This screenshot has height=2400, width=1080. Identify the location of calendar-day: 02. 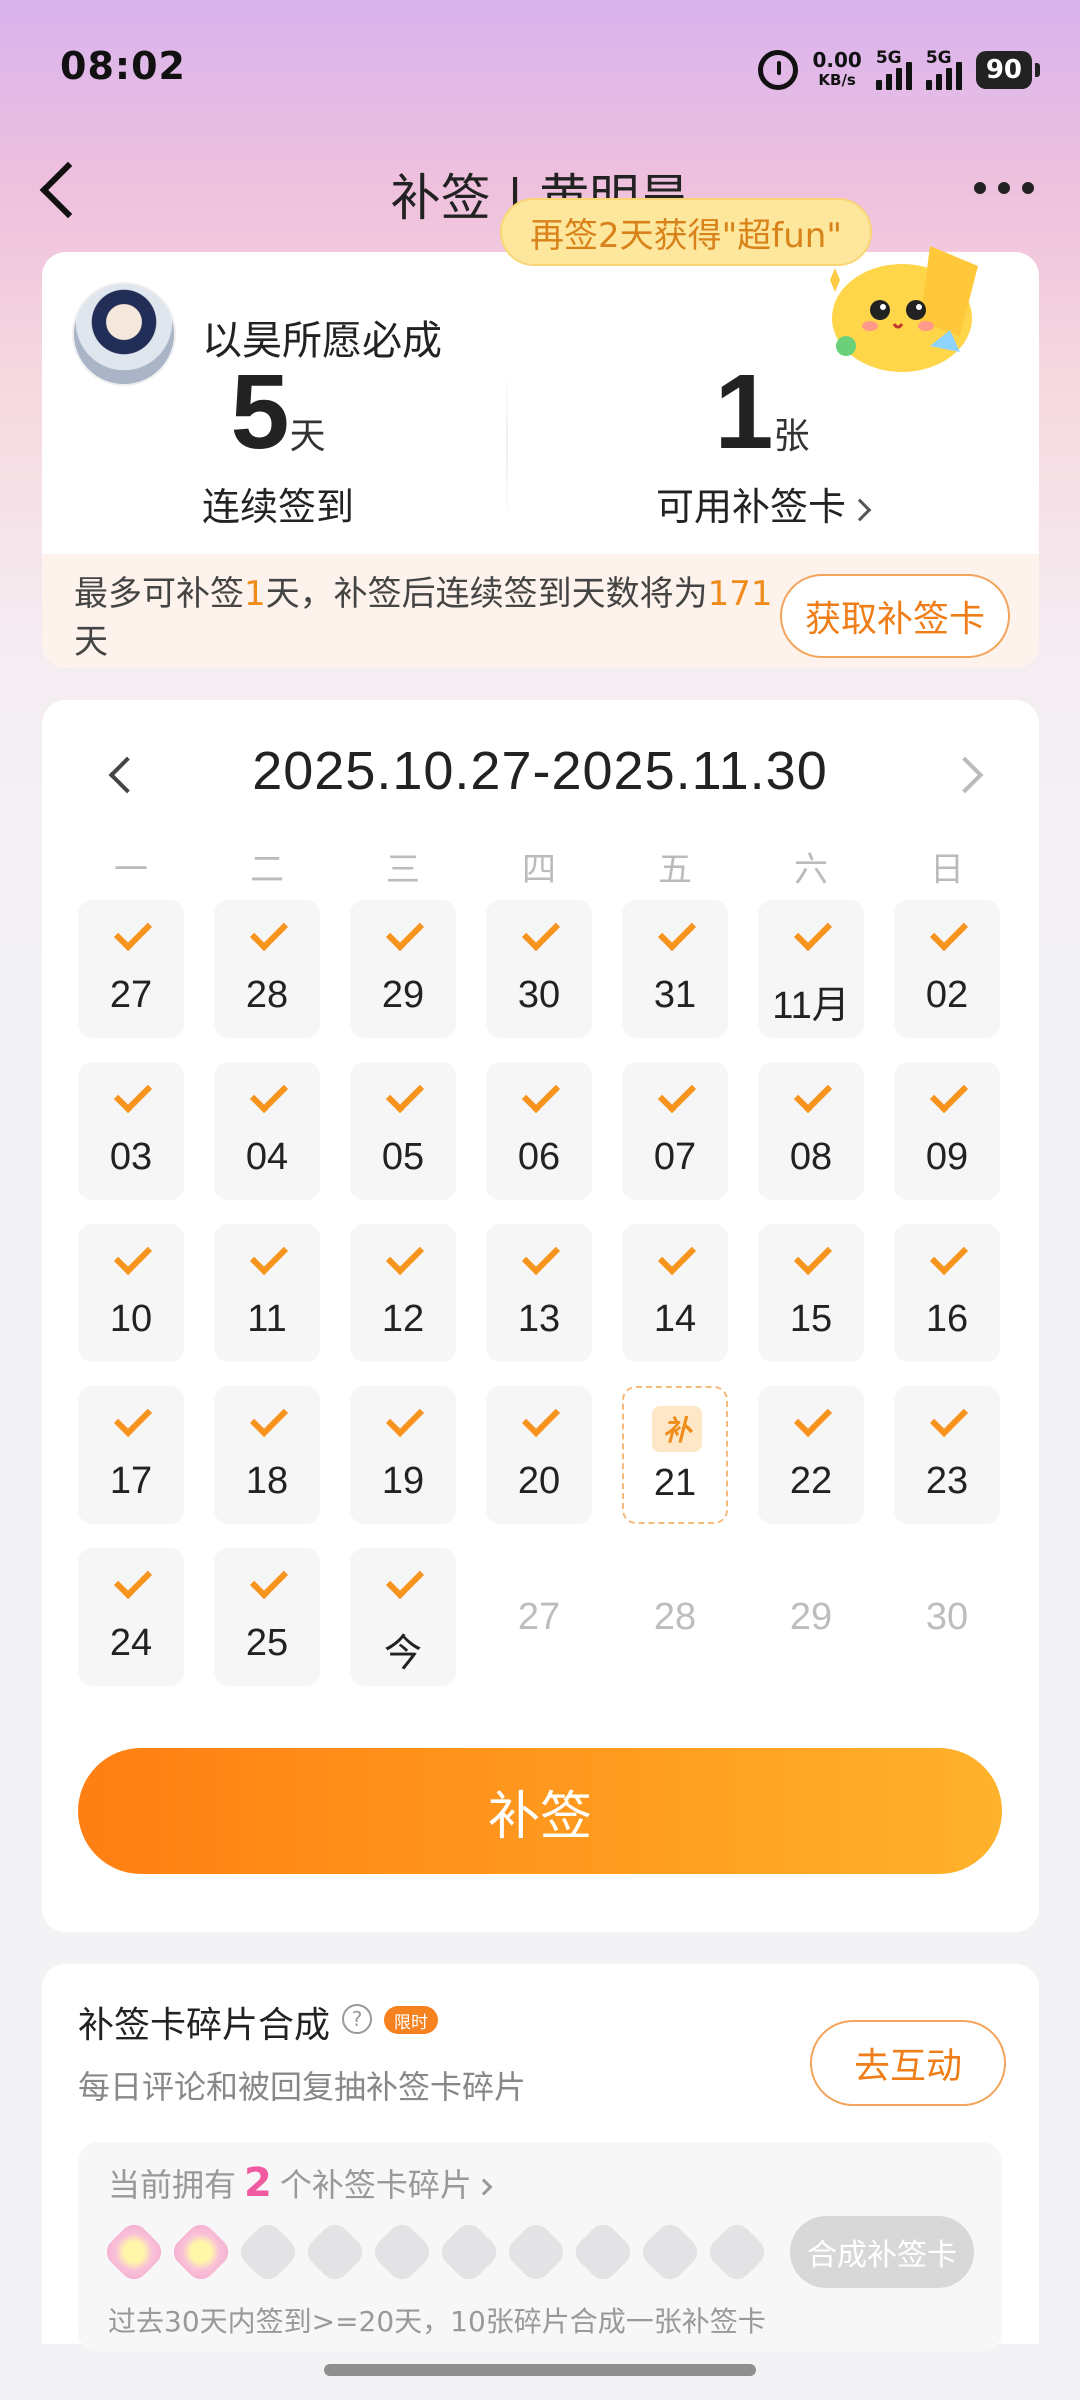
(947, 969).